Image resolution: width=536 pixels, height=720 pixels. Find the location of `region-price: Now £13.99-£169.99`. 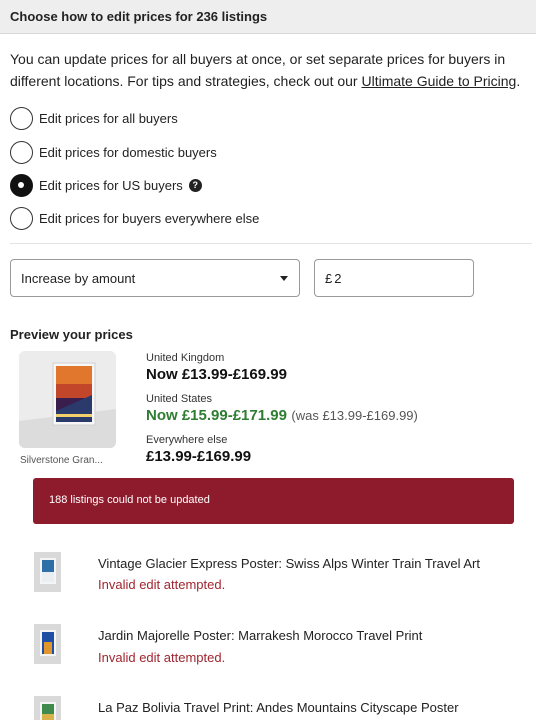

region-price: Now £13.99-£169.99 is located at coordinates (216, 374).